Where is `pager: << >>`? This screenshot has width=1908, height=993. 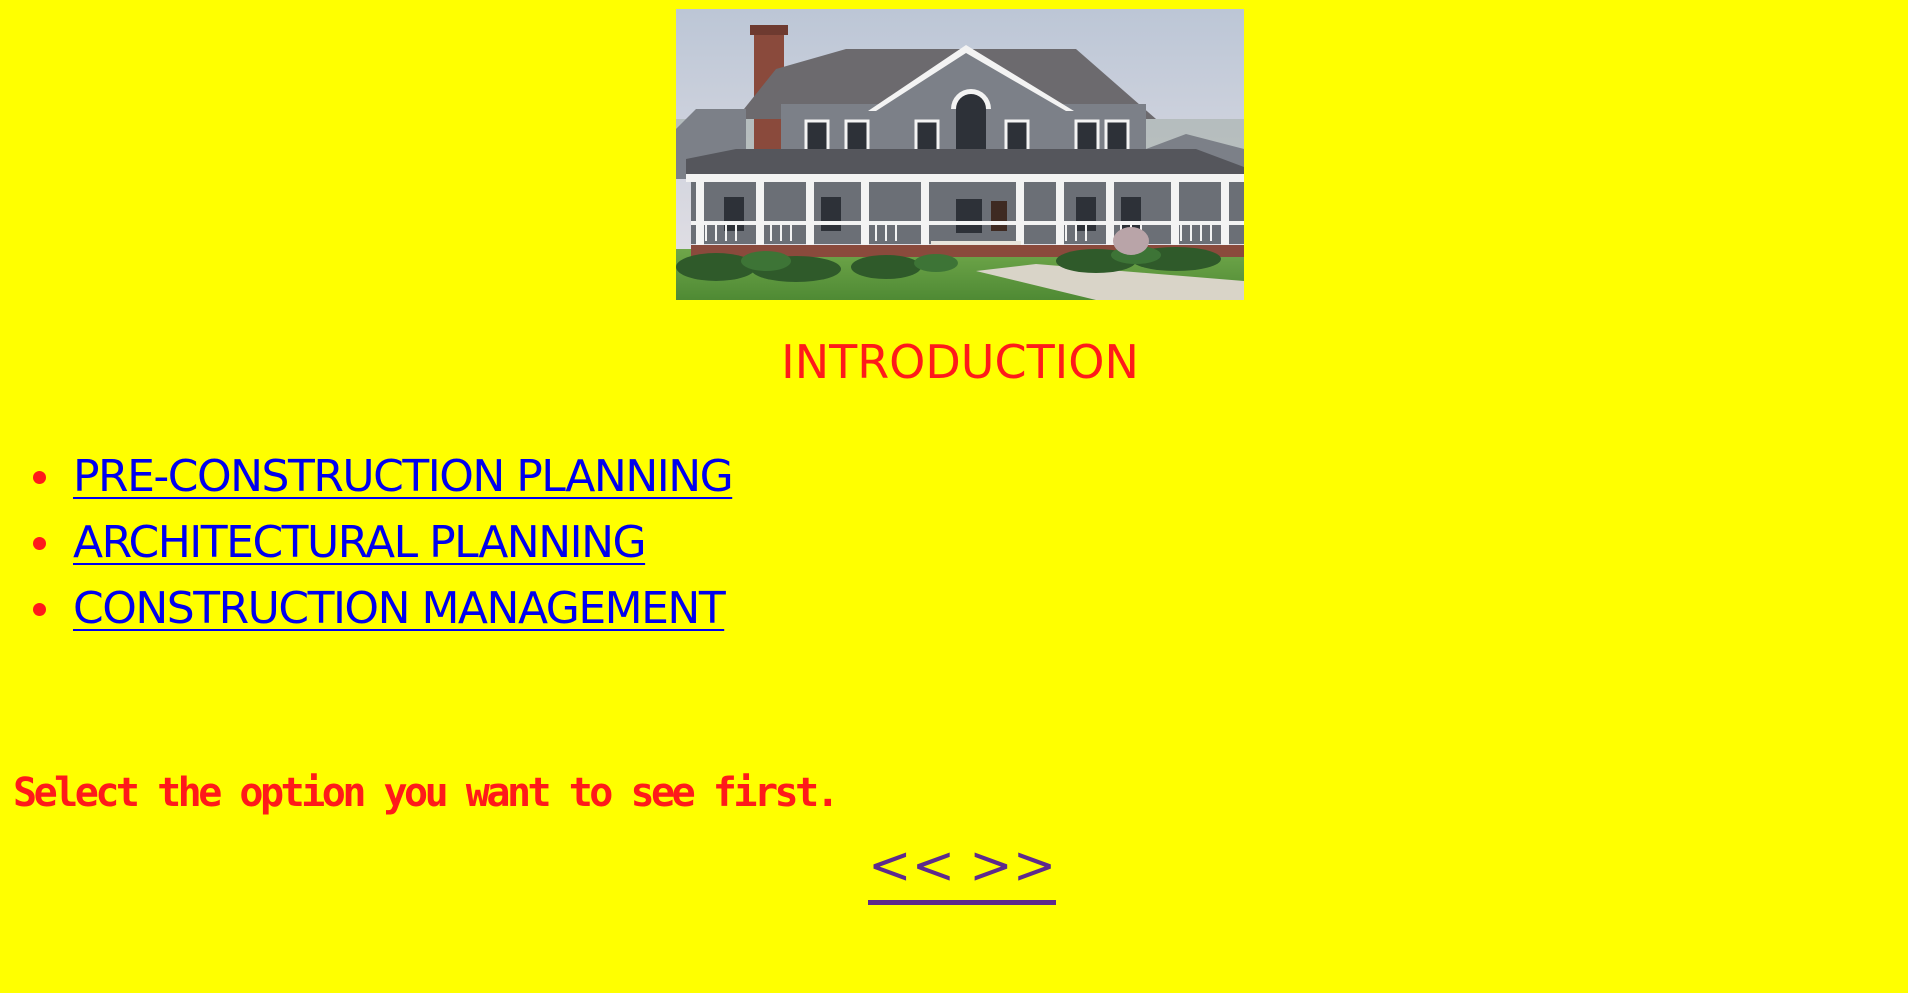
pager: << >> is located at coordinates (962, 870).